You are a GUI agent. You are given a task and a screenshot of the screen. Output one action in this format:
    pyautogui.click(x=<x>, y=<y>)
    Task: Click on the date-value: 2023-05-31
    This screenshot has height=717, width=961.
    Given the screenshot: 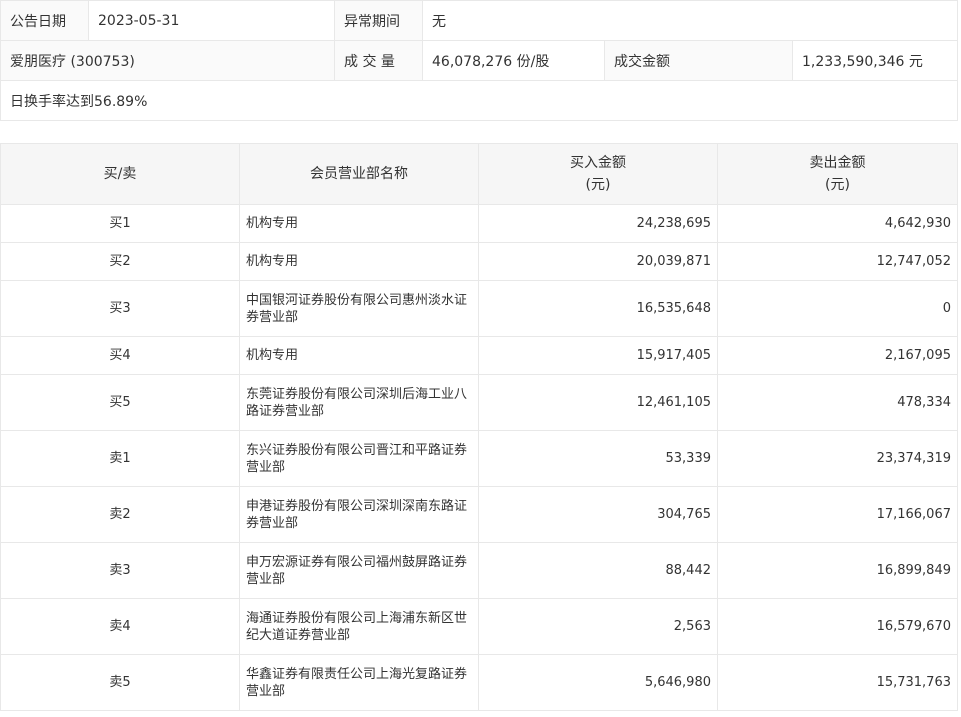 What is the action you would take?
    pyautogui.click(x=211, y=20)
    